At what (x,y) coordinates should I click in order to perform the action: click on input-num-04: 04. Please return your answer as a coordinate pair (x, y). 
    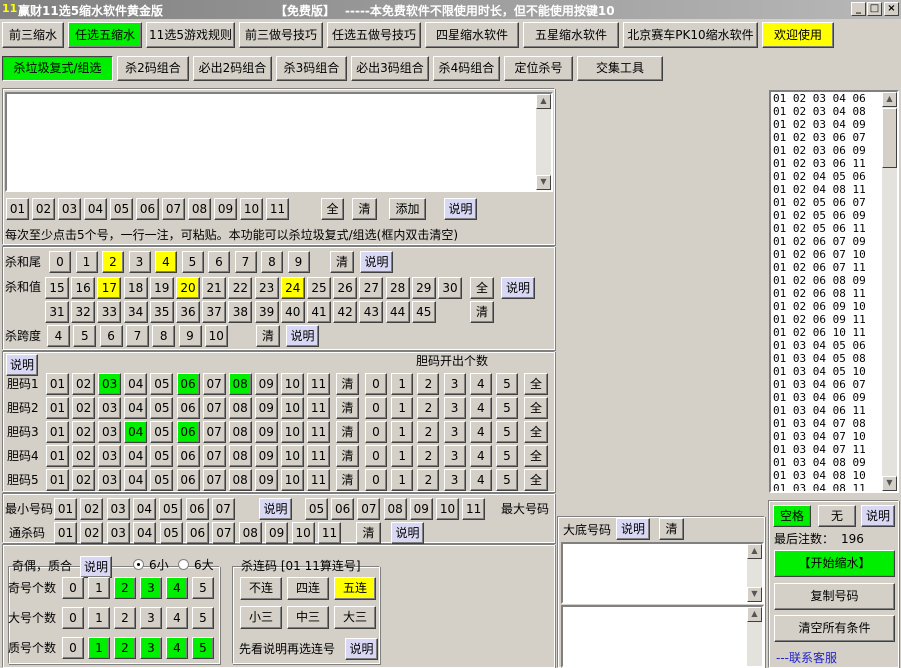
    Looking at the image, I should click on (95, 209).